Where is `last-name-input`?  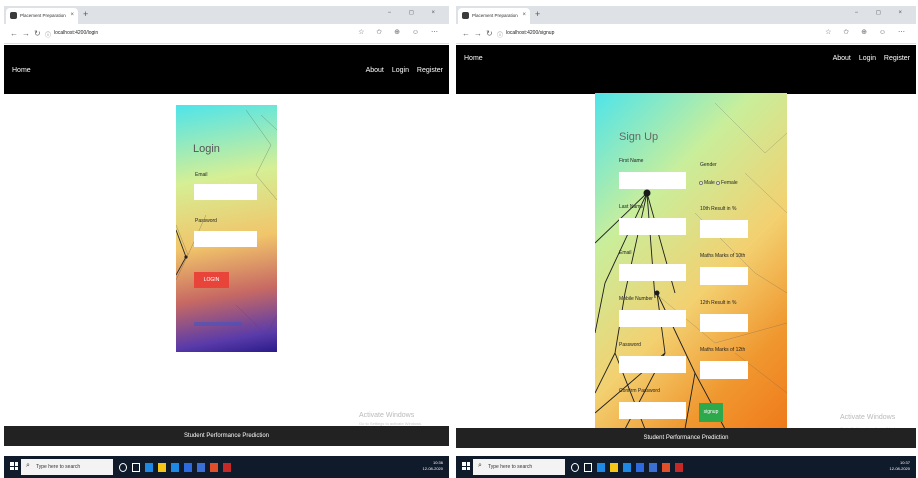 last-name-input is located at coordinates (652, 226).